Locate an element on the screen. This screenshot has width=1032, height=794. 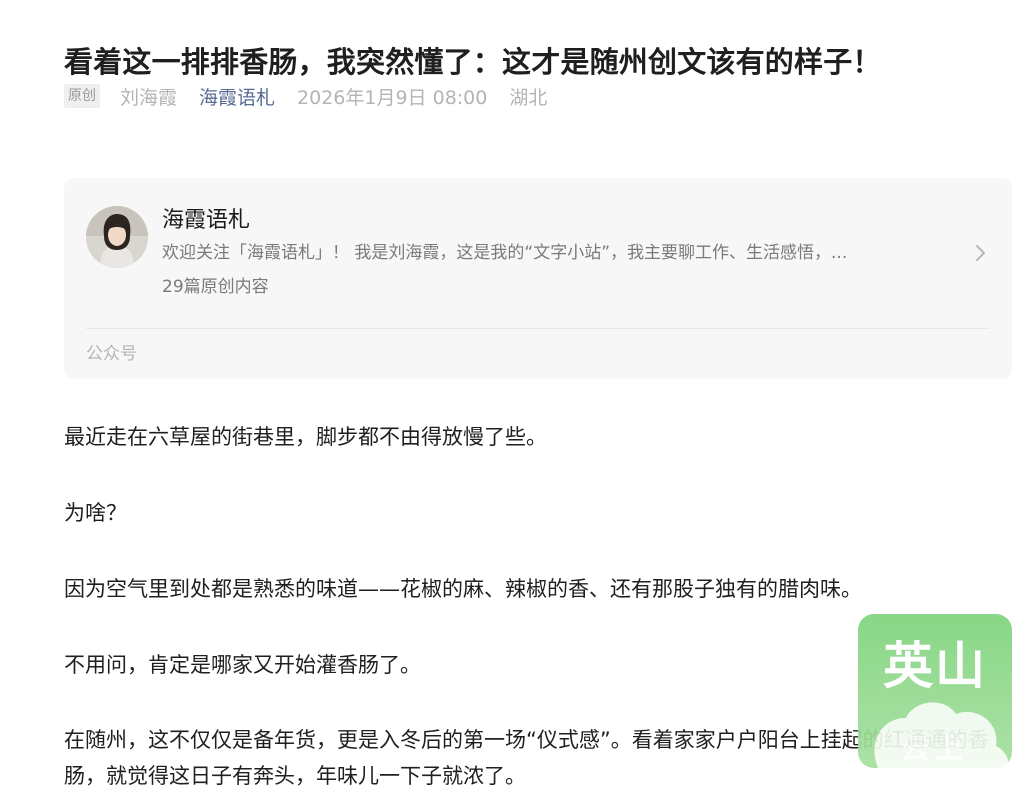
paragraph: 因为空气里到处都是熟悉的味道——花椒的麻、辣椒的香、还有那股子独有的腊肉味。 is located at coordinates (463, 589).